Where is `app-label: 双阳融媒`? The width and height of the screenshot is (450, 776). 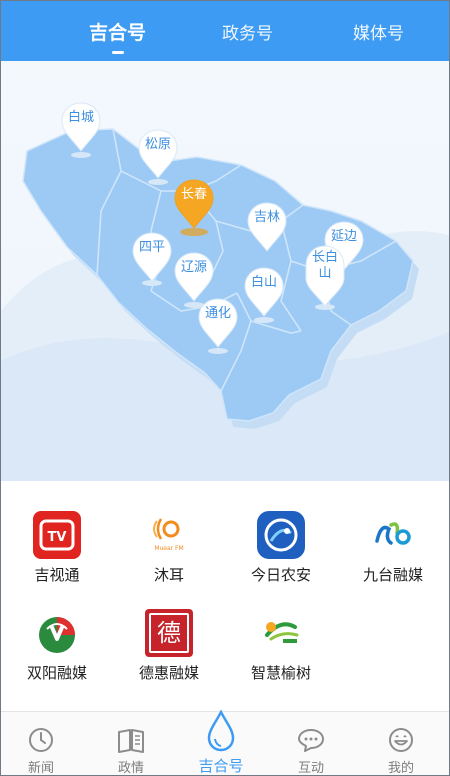
app-label: 双阳融媒 is located at coordinates (56, 673).